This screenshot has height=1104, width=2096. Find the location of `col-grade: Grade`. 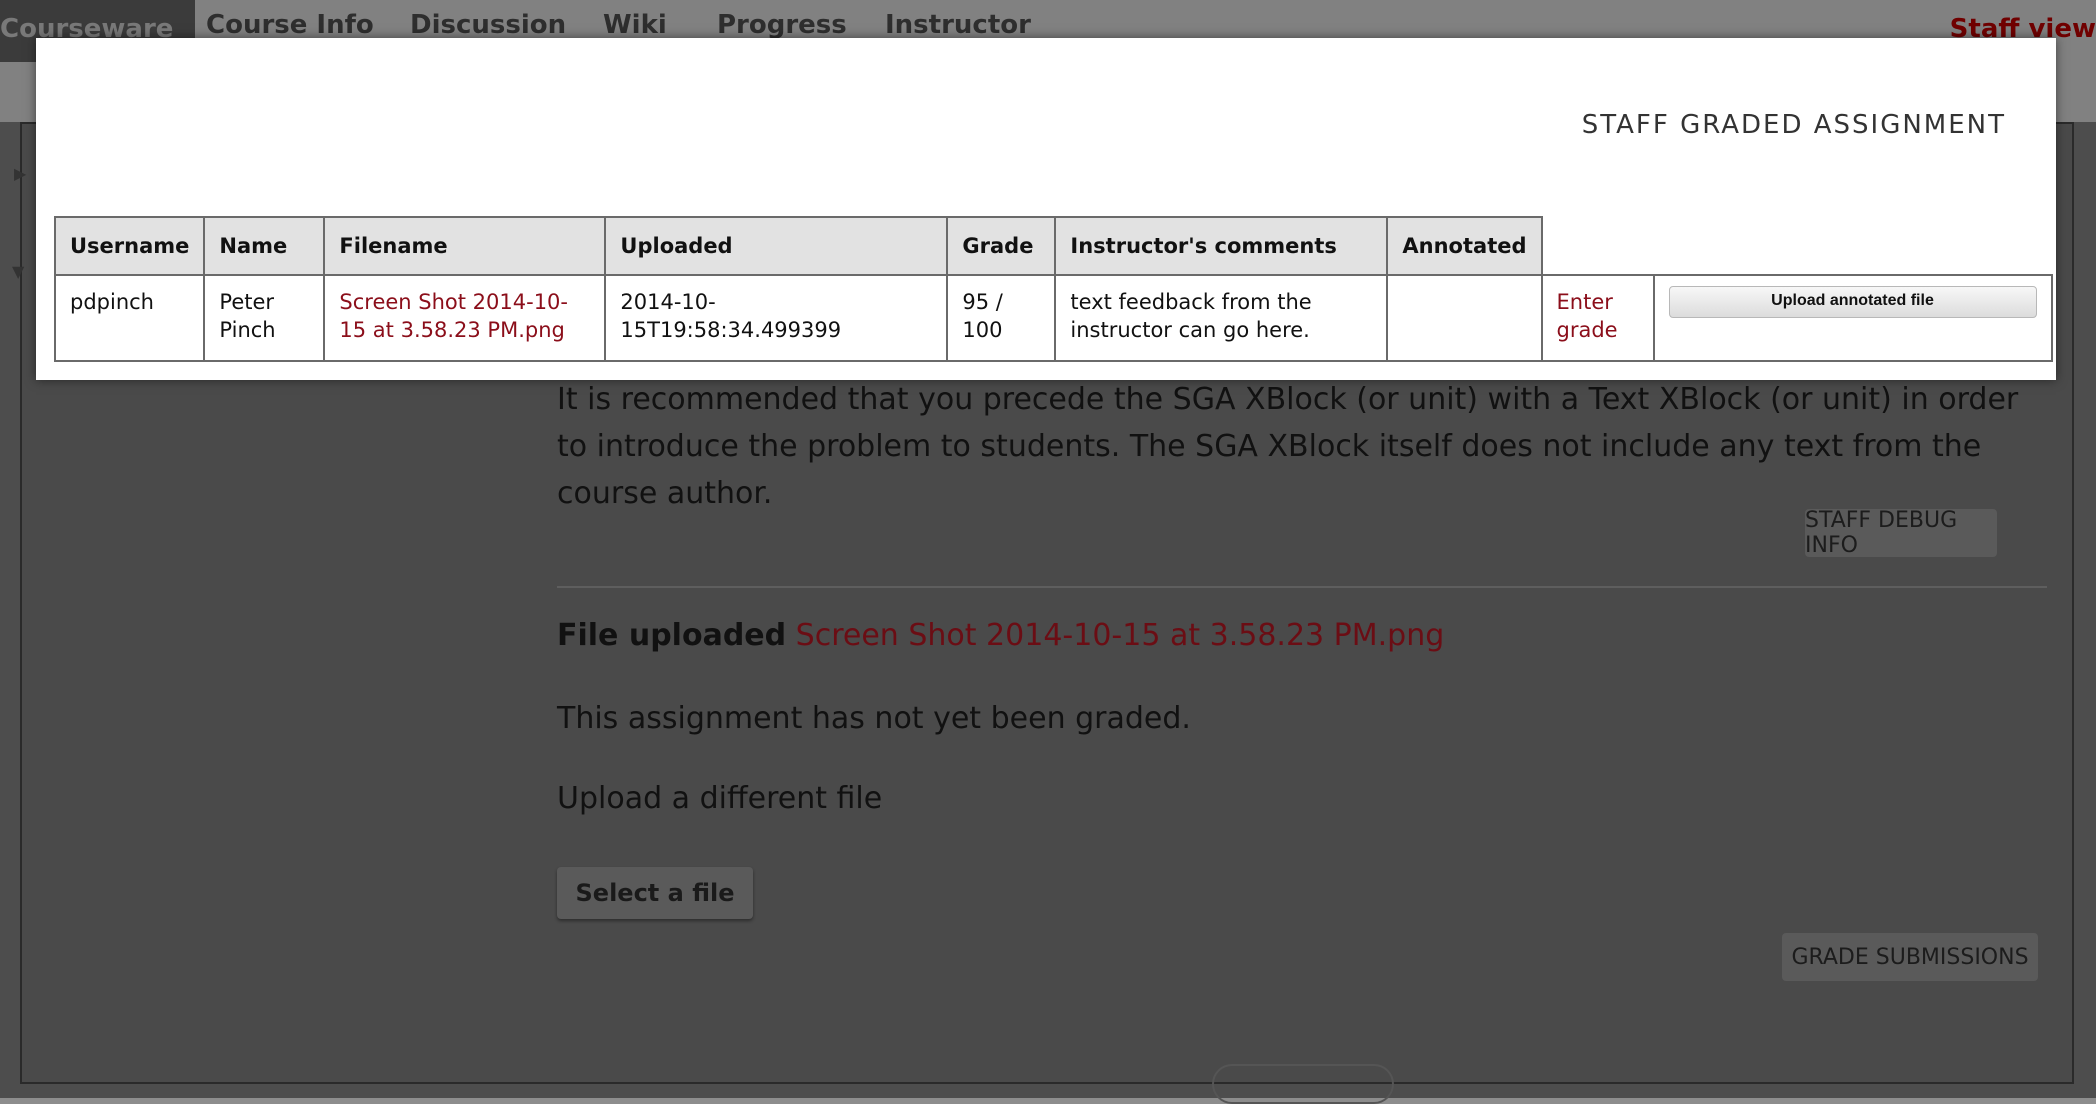

col-grade: Grade is located at coordinates (1001, 246).